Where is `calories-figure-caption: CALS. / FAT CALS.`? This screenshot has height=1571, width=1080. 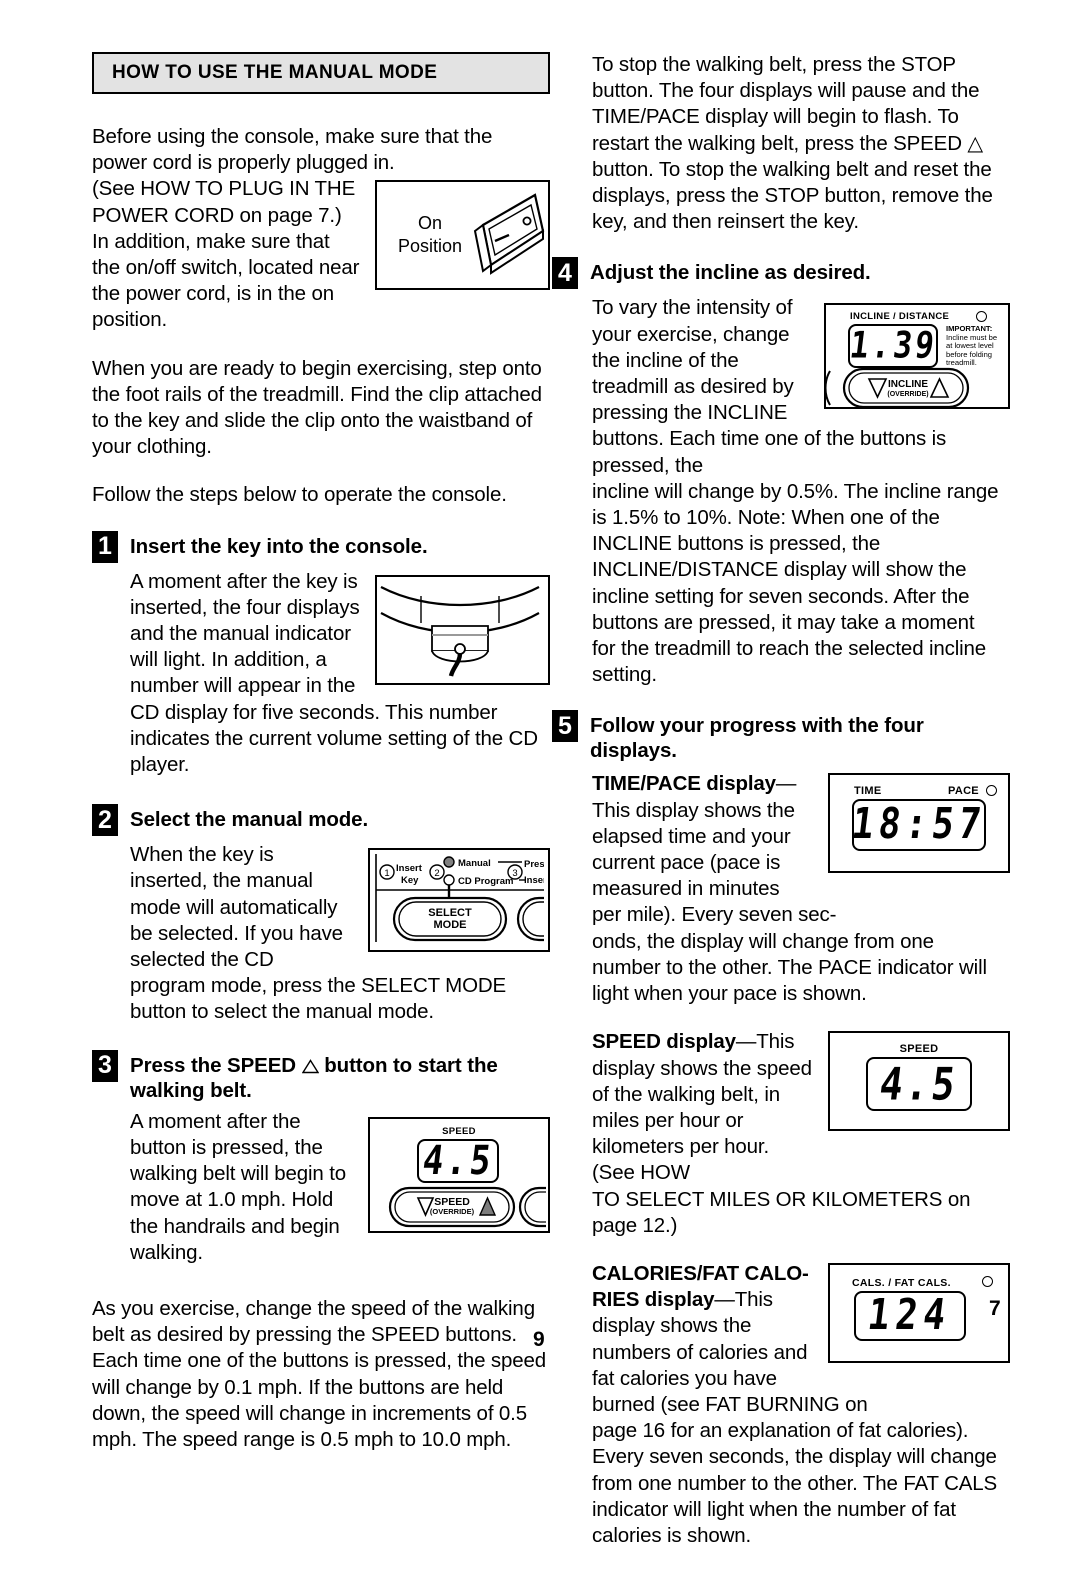
calories-figure-caption: CALS. / FAT CALS. is located at coordinates (901, 1282).